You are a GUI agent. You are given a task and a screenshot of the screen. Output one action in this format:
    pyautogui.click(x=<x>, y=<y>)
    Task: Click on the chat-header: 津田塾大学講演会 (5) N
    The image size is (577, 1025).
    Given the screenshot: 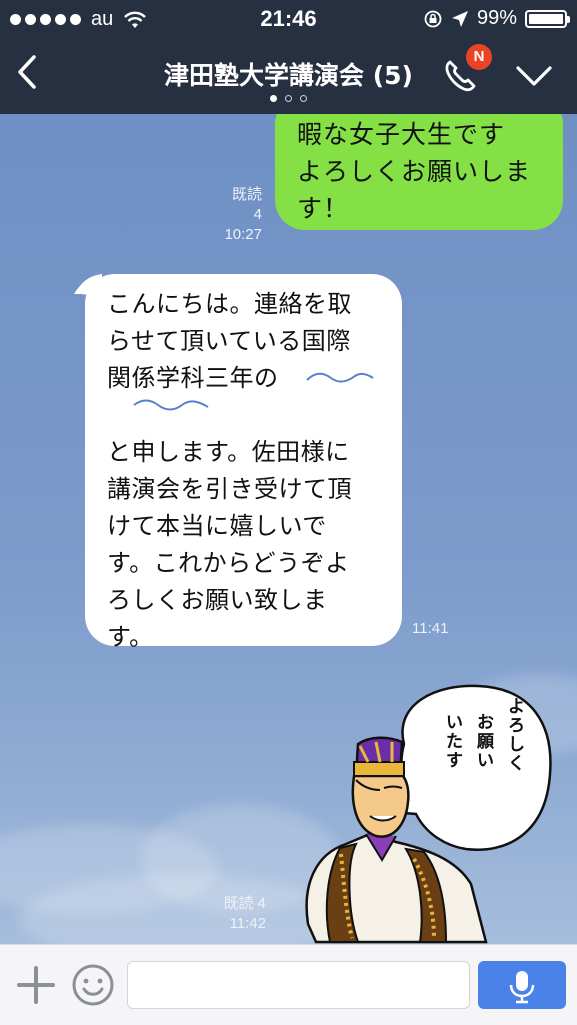 What is the action you would take?
    pyautogui.click(x=288, y=76)
    